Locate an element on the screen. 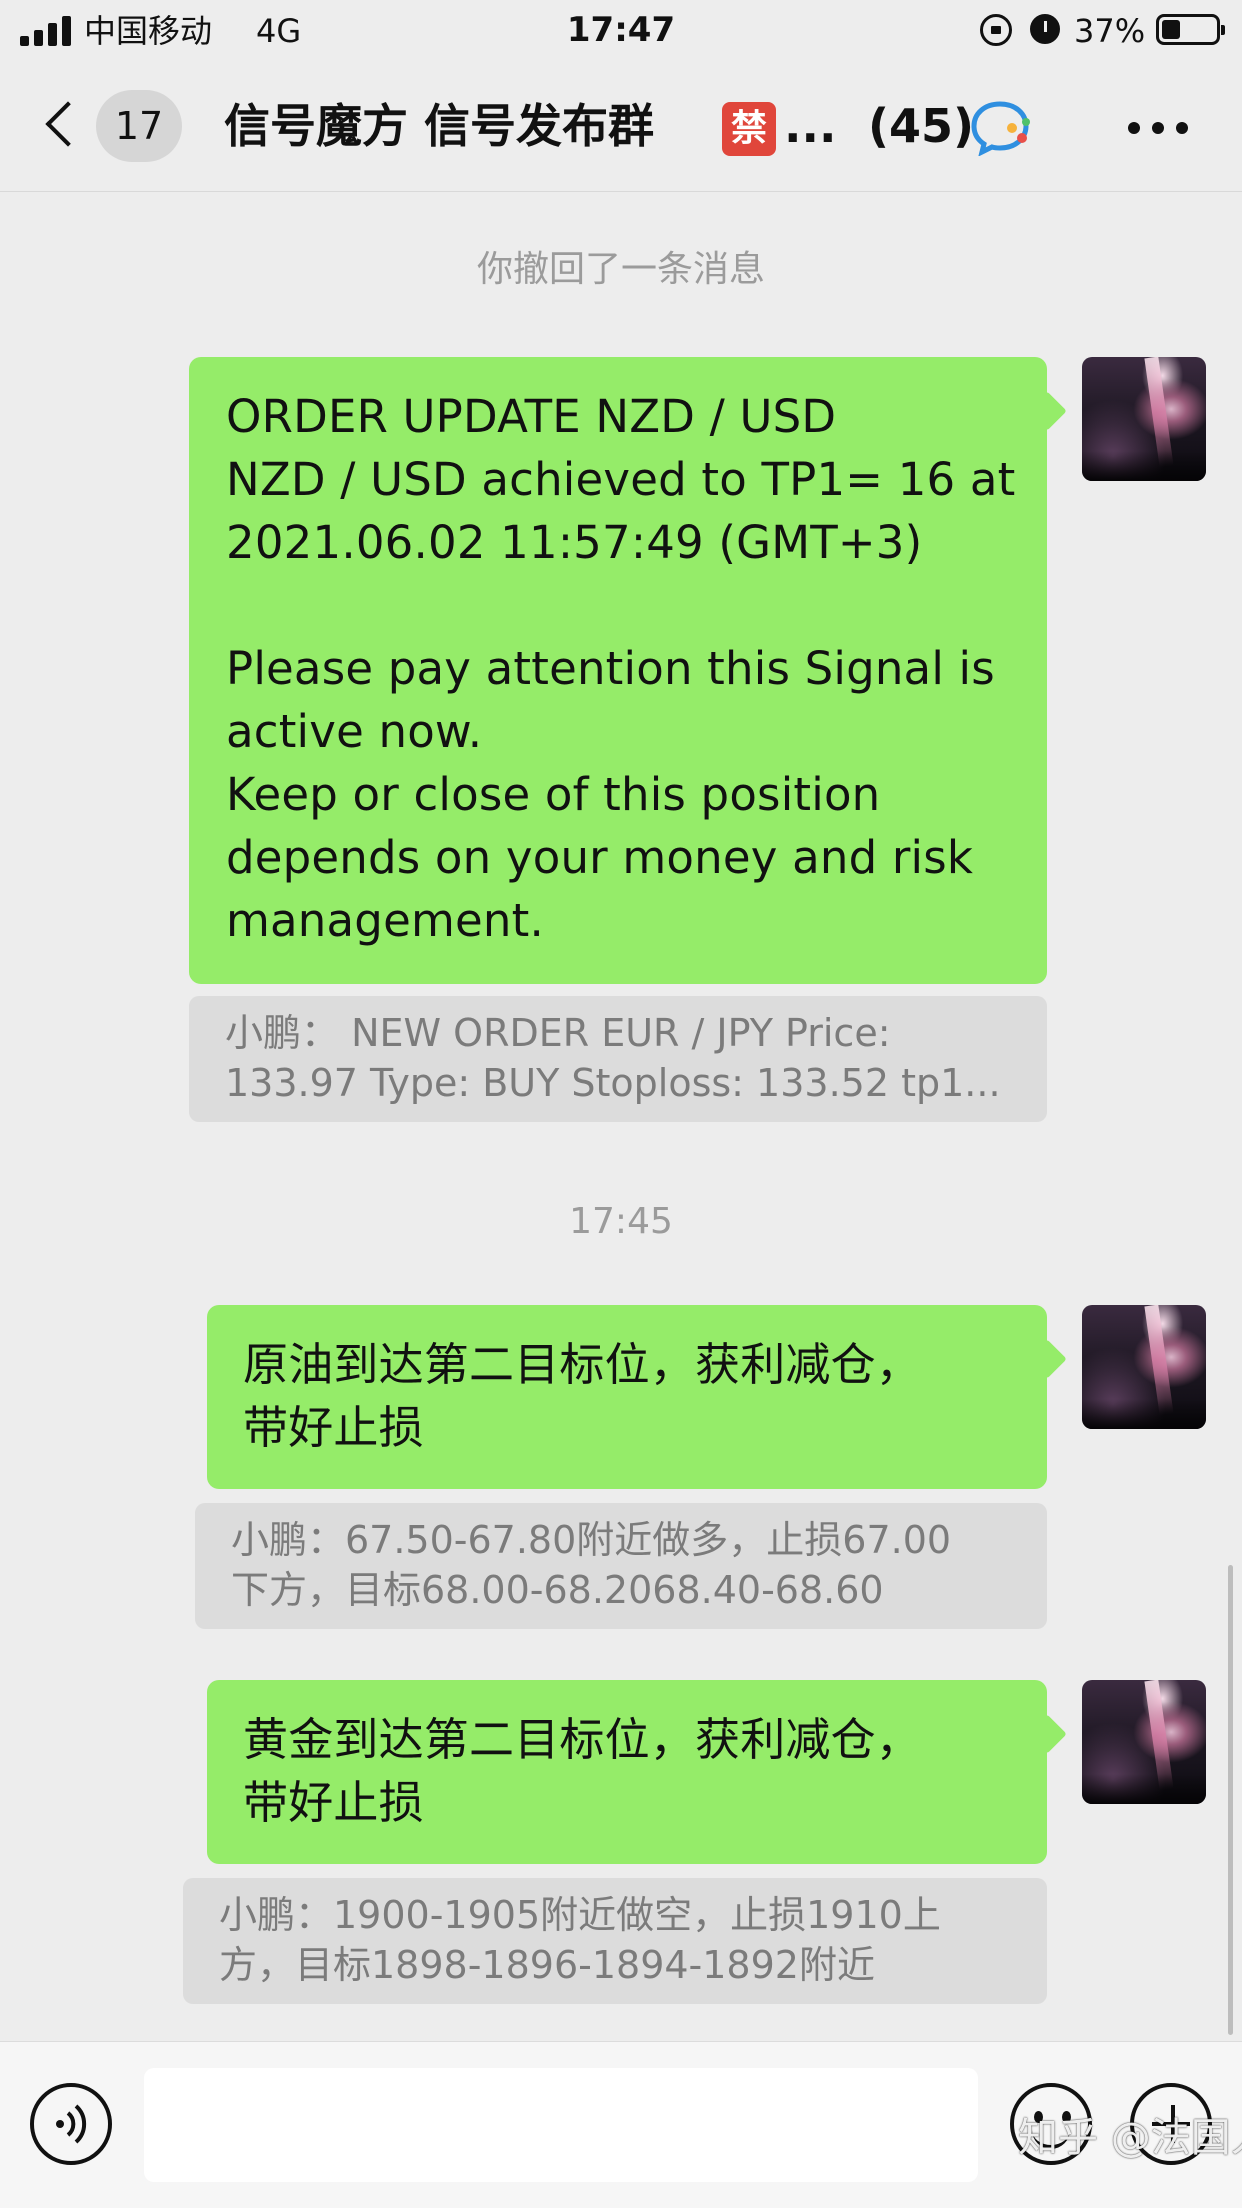  unread-count-badge: 17 is located at coordinates (139, 126).